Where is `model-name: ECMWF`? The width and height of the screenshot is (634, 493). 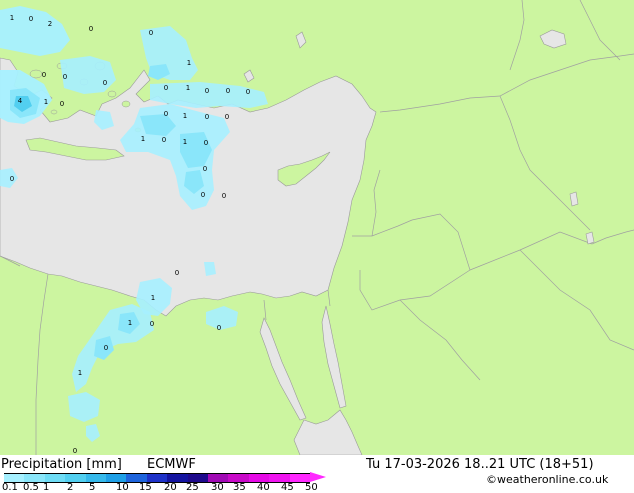 model-name: ECMWF is located at coordinates (171, 464).